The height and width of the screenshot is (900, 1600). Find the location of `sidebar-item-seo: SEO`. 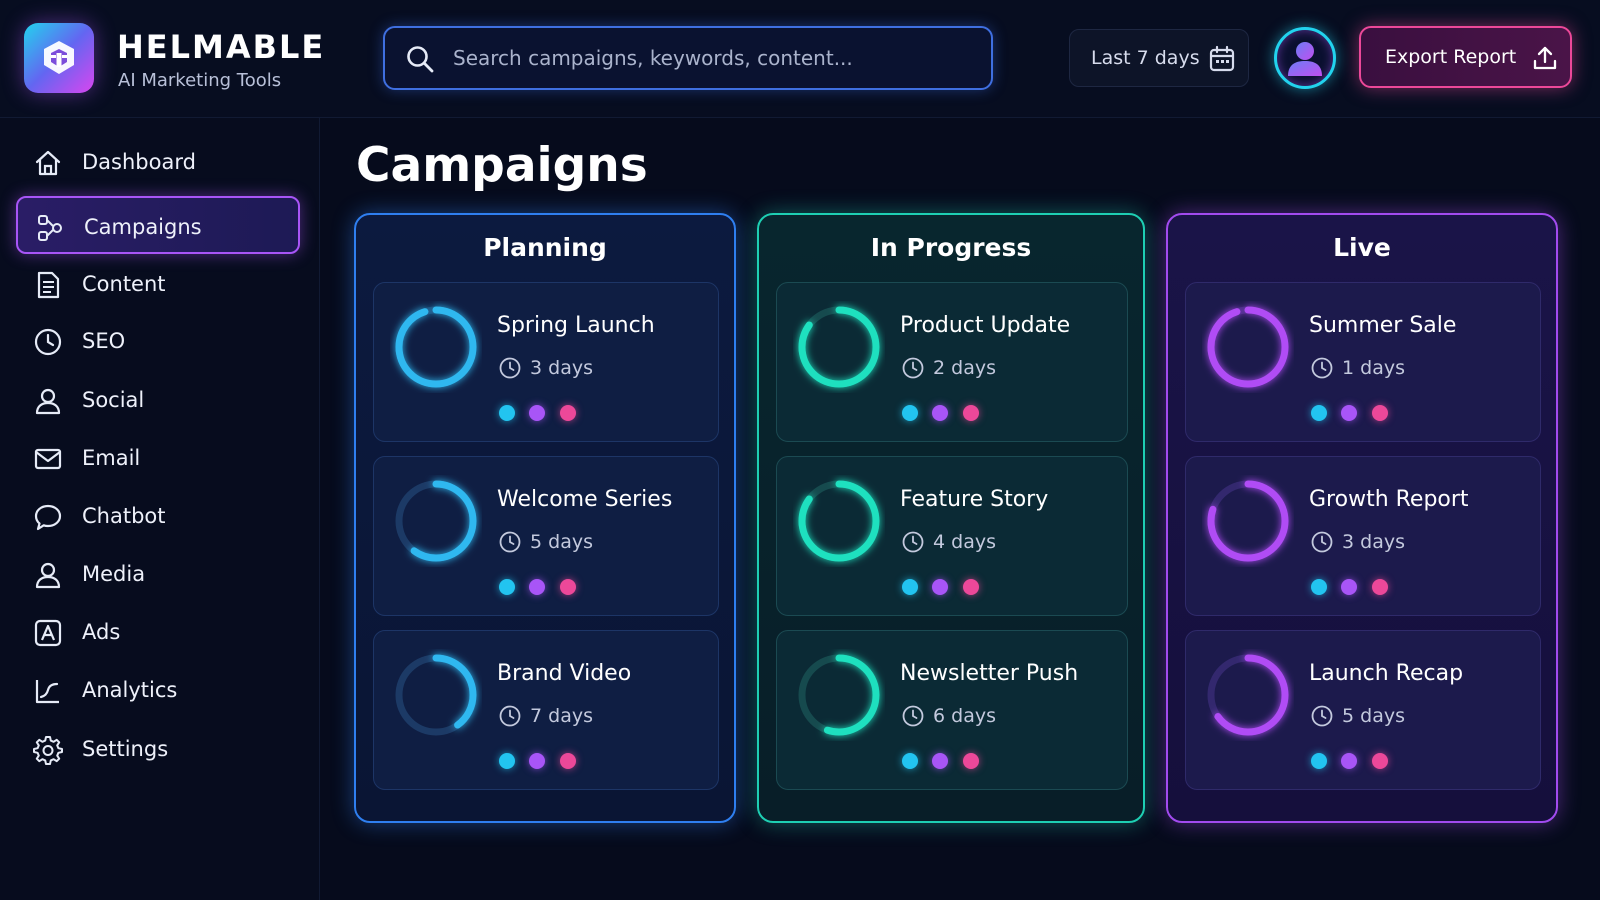

sidebar-item-seo: SEO is located at coordinates (158, 341).